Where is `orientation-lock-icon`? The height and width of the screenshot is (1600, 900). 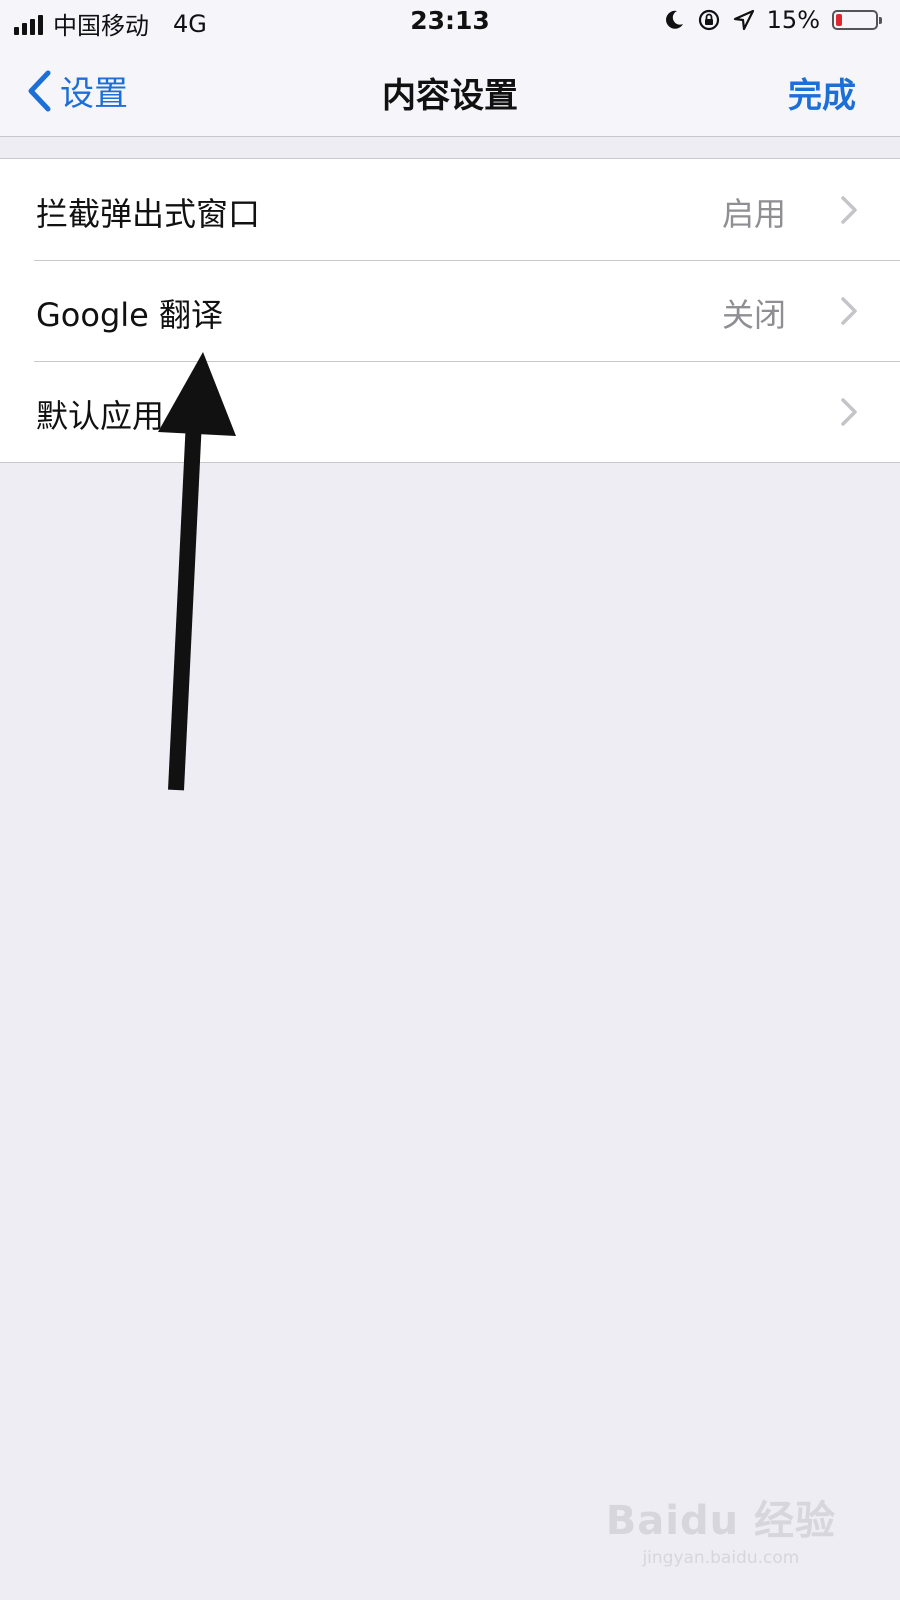
orientation-lock-icon is located at coordinates (708, 20).